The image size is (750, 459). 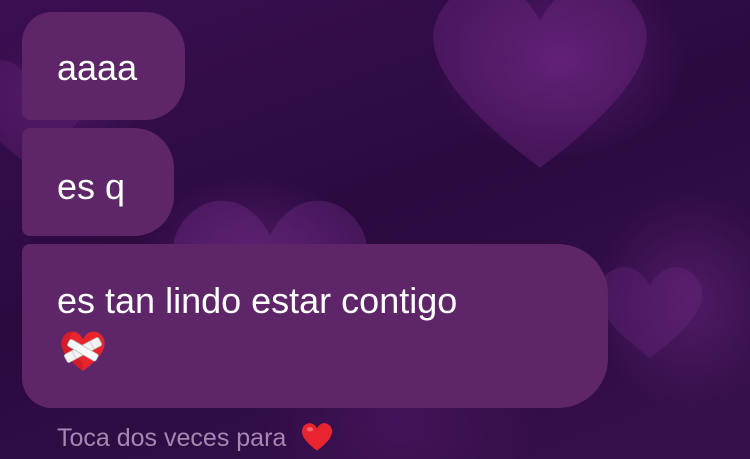 I want to click on message-bubble: es q, so click(x=98, y=182).